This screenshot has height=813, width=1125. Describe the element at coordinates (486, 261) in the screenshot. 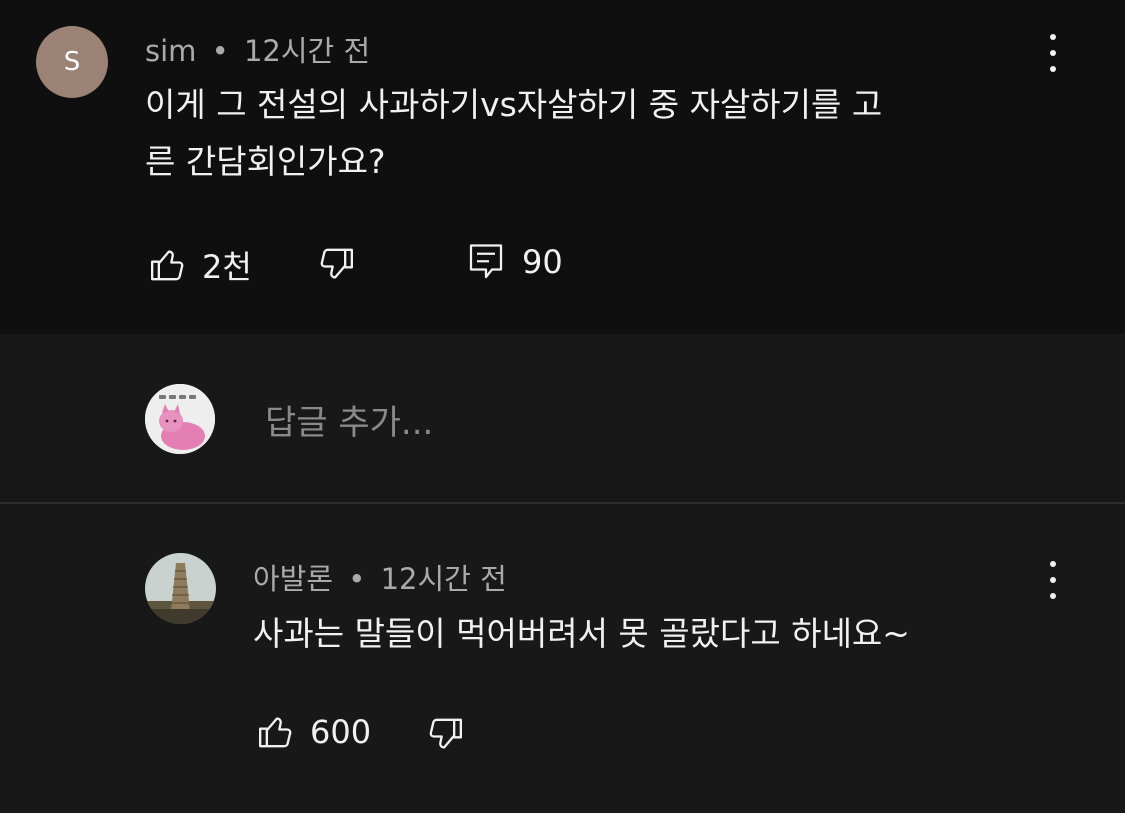

I see `comment-icon` at that location.